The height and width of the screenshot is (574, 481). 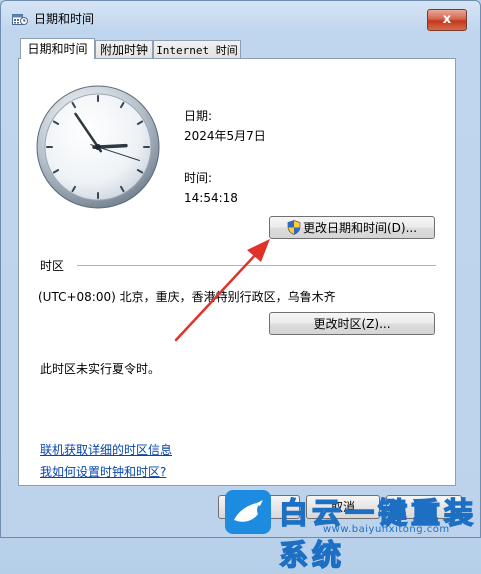 What do you see at coordinates (52, 266) in the screenshot?
I see `timezone-heading: 时区` at bounding box center [52, 266].